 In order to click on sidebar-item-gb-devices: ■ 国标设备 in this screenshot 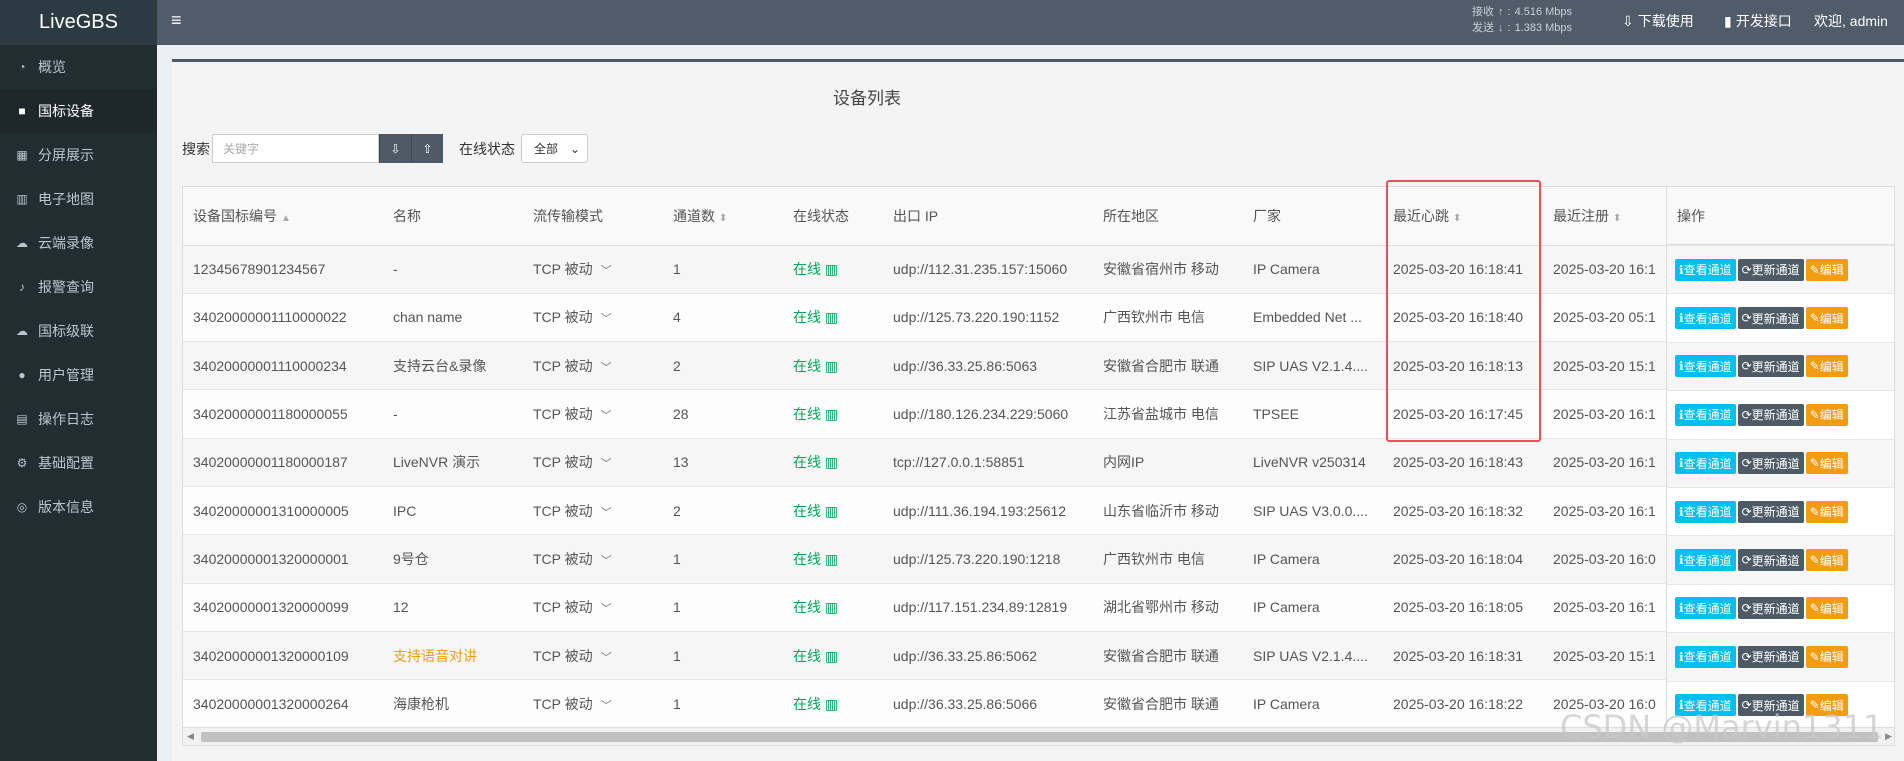, I will do `click(78, 111)`.